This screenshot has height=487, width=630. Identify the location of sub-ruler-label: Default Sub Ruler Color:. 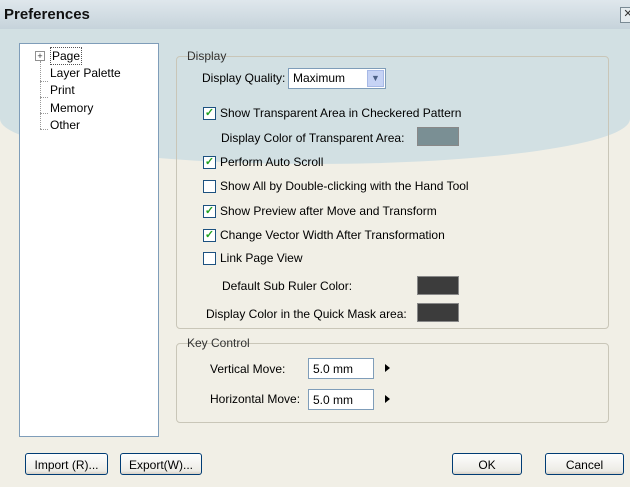
(287, 286).